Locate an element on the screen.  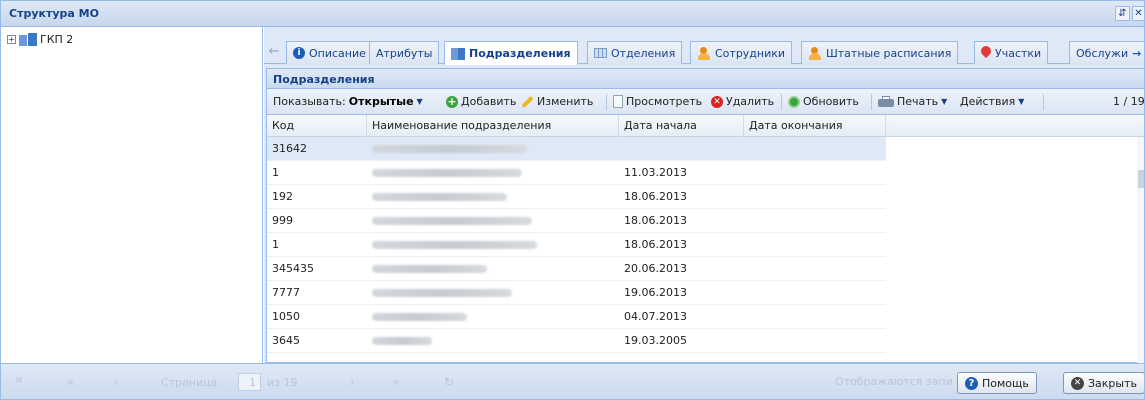
add-button: + Добавить is located at coordinates (481, 101).